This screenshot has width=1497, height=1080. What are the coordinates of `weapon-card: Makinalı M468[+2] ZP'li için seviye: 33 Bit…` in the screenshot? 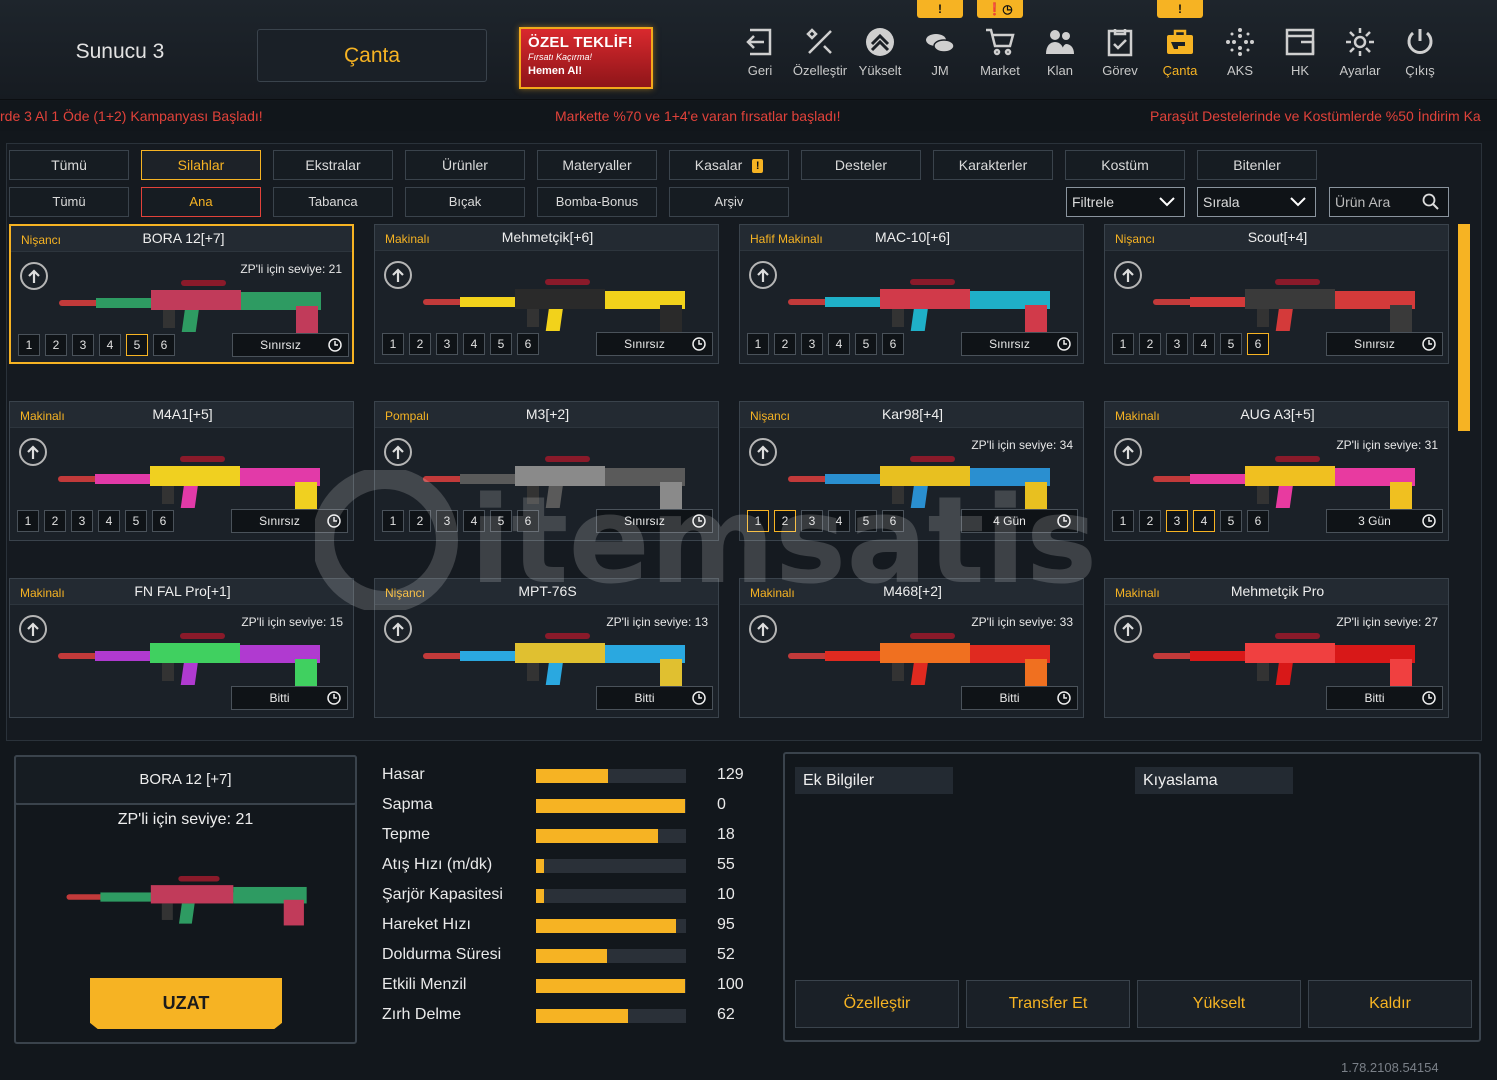 It's located at (911, 648).